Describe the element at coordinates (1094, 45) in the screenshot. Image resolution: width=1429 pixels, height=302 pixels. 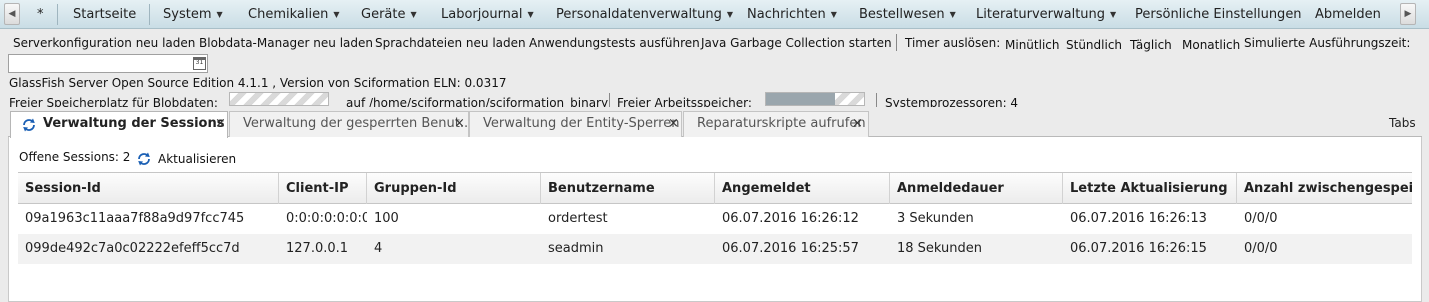
I see `timer-hourly-button: Stündlich` at that location.